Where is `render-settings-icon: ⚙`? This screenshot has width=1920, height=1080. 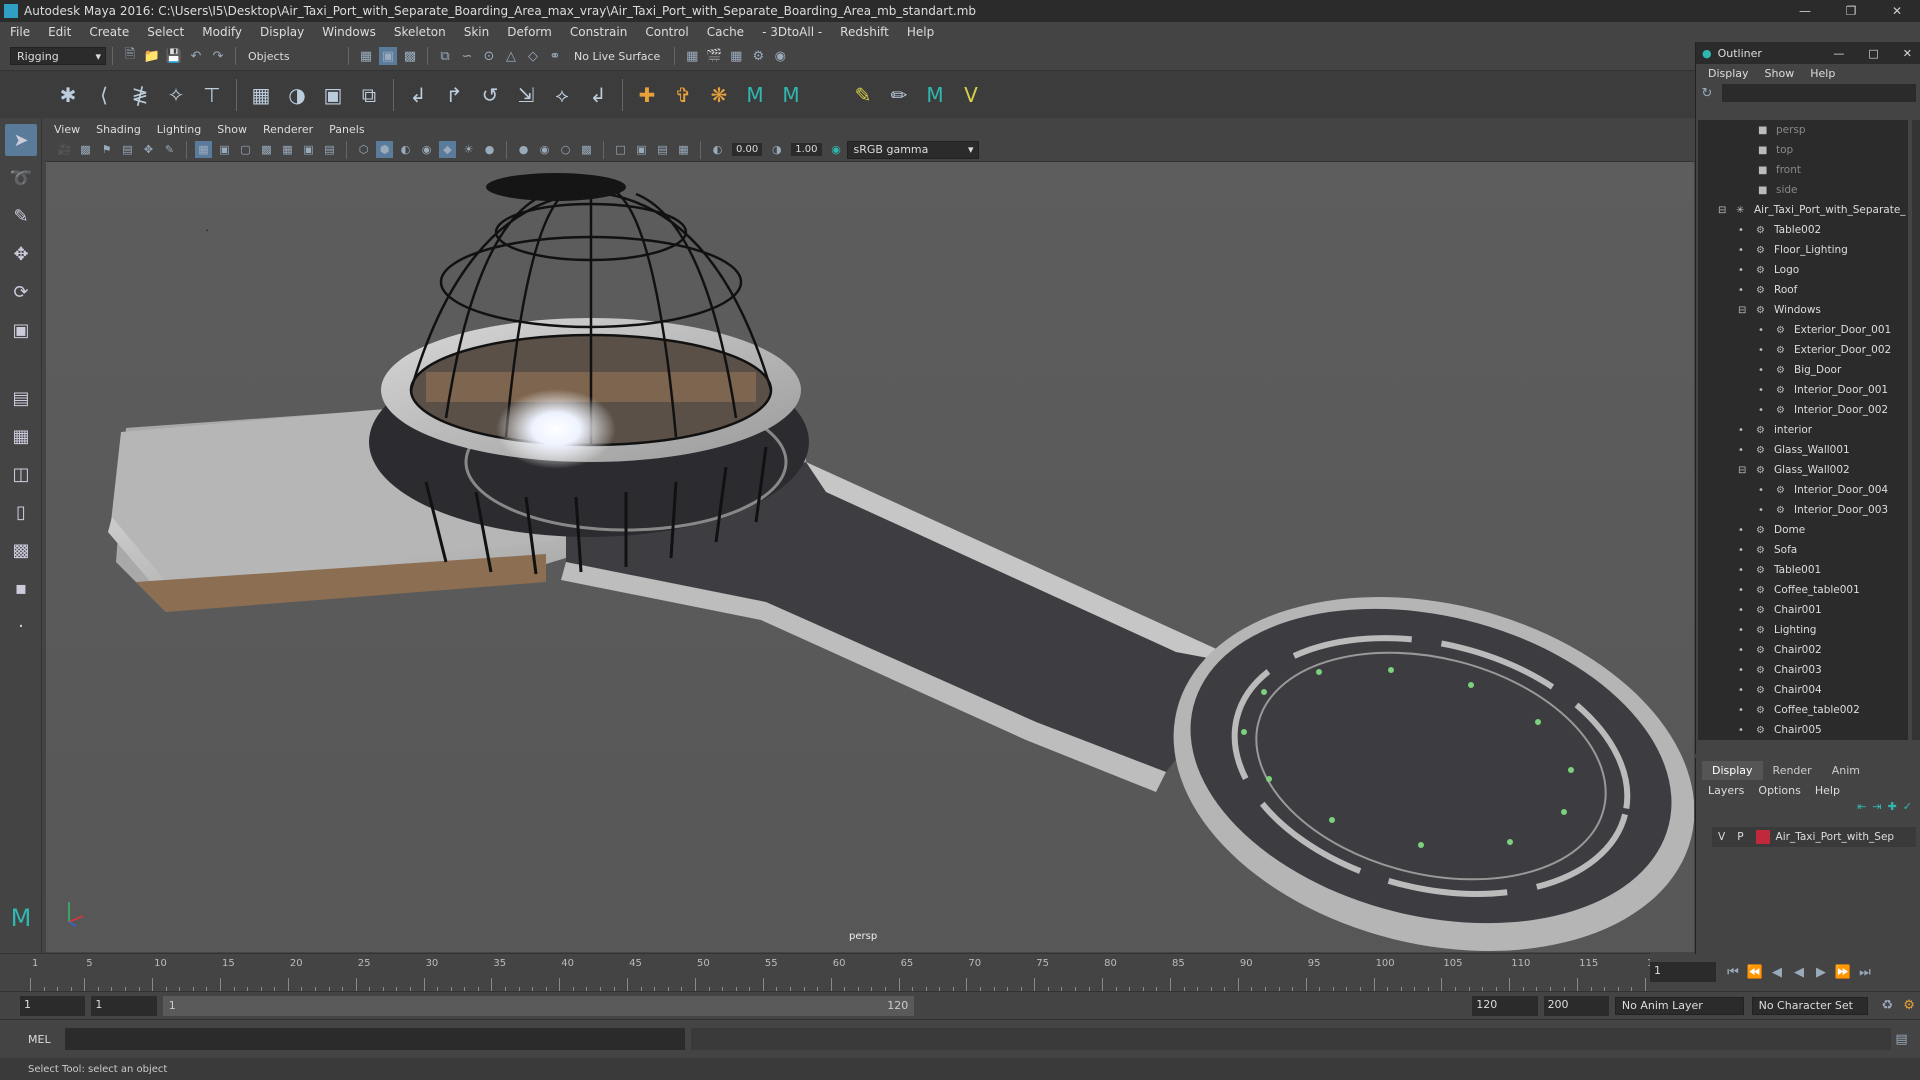
render-settings-icon: ⚙ is located at coordinates (758, 56).